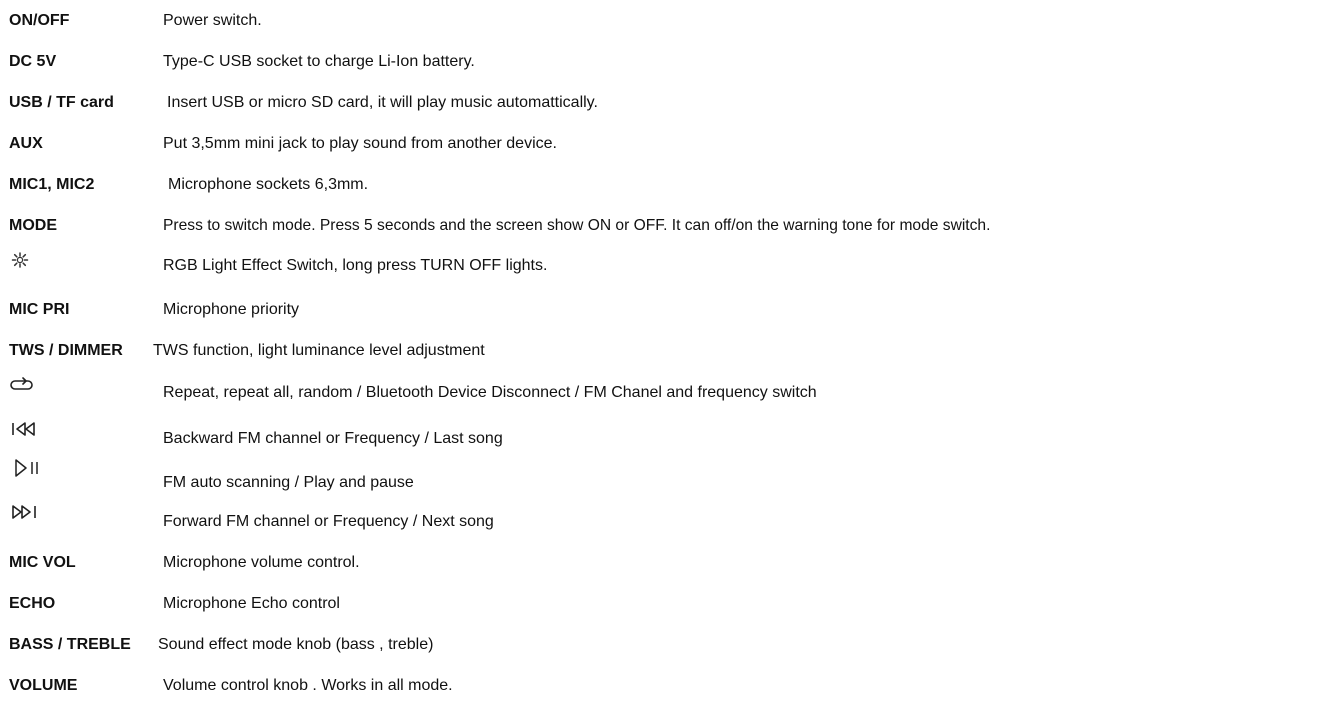  I want to click on list-item-mic1-mic2: MIC1, MIC2 Microphone sockets 6,3mm., so click(671, 190).